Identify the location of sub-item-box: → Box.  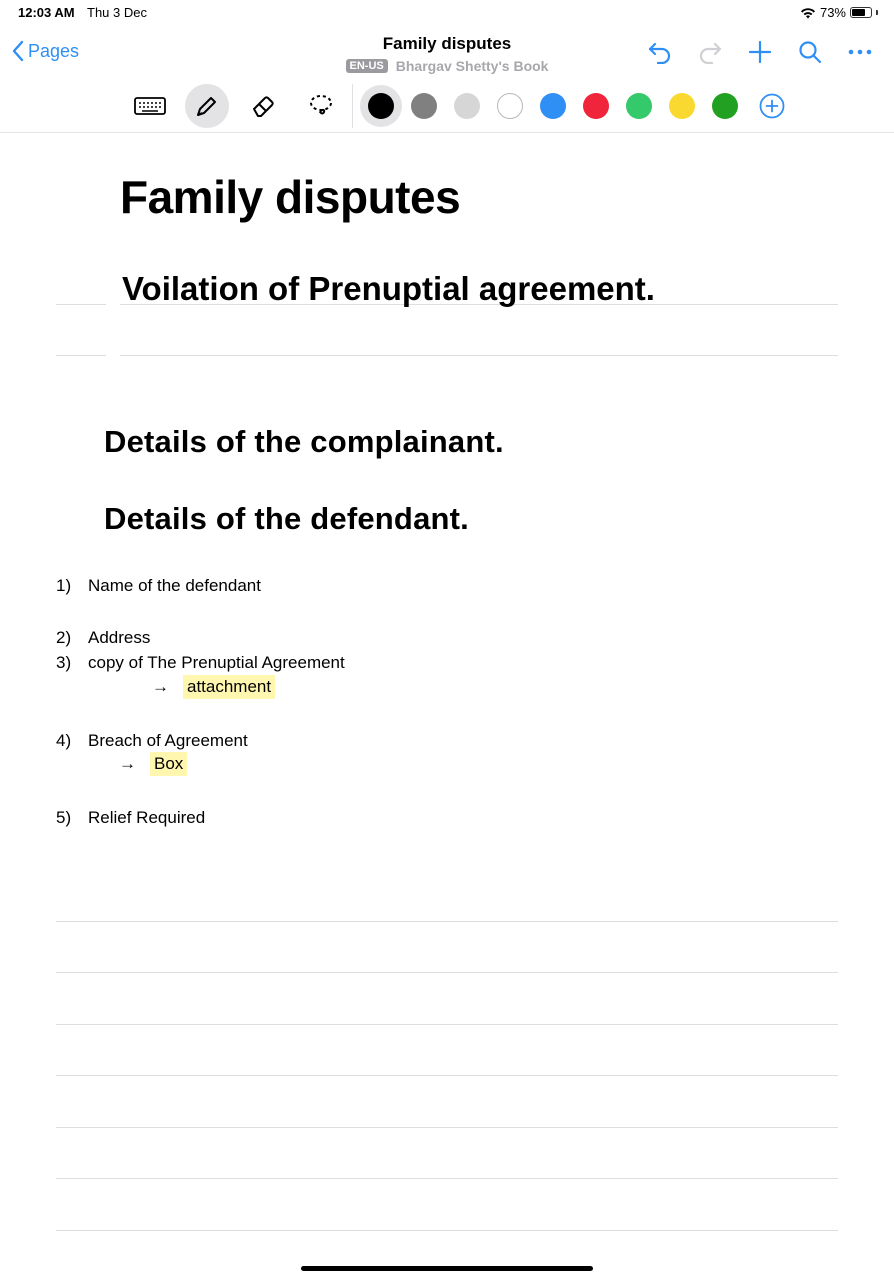
(153, 764).